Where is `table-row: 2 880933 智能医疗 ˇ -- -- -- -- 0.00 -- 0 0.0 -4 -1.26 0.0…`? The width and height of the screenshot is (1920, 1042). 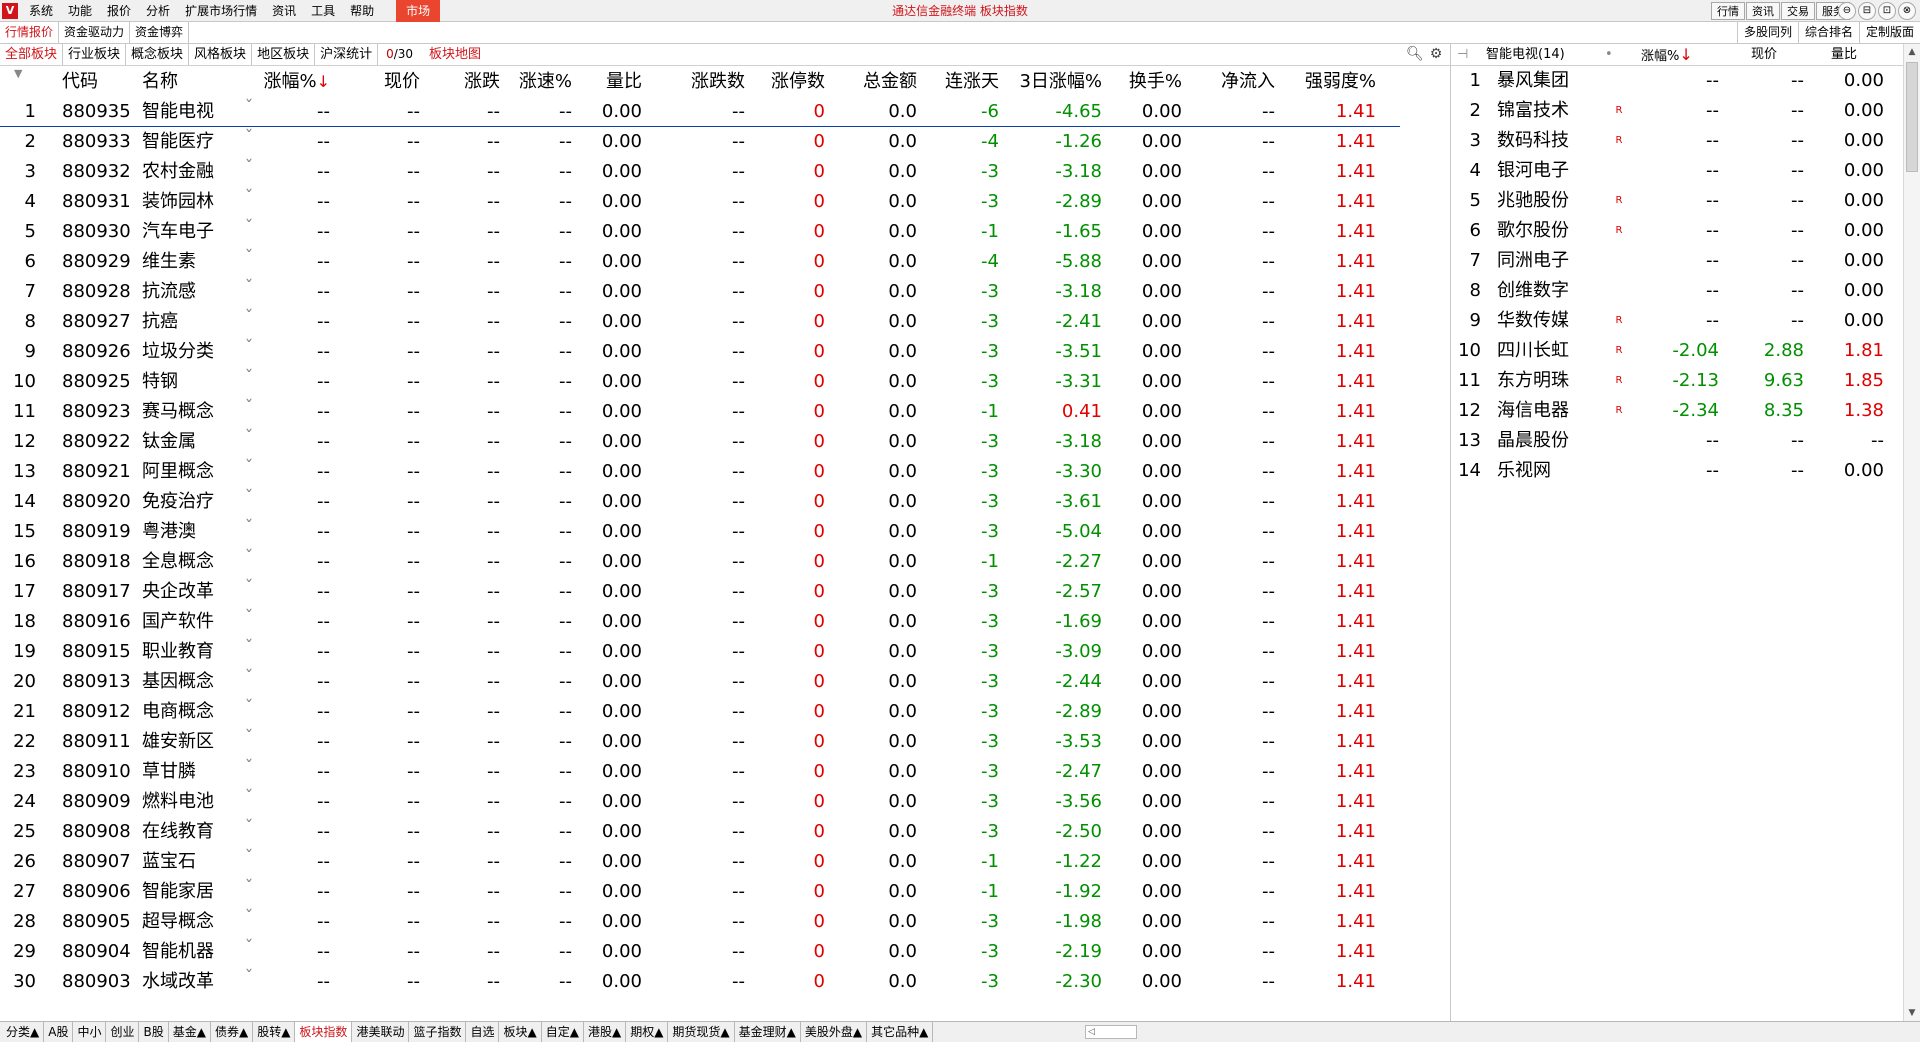 table-row: 2 880933 智能医疗 ˇ -- -- -- -- 0.00 -- 0 0.0 -4 -1.26 0.0… is located at coordinates (700, 142).